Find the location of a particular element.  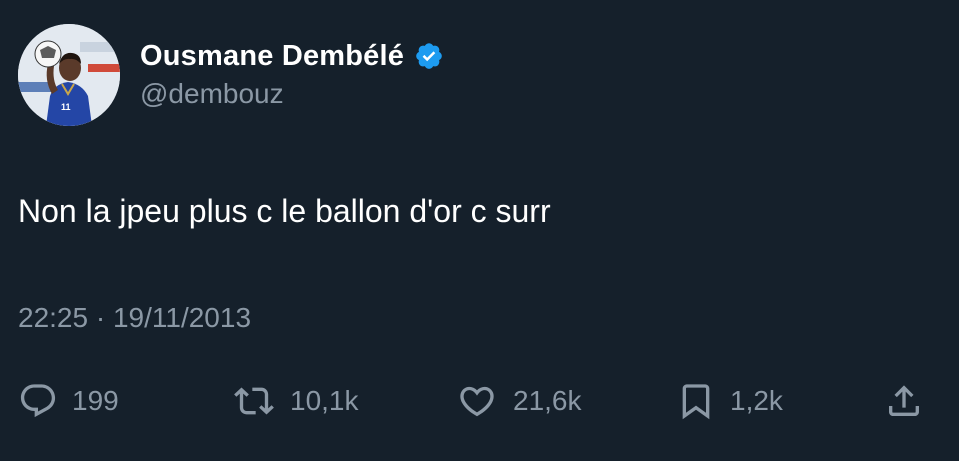

retweet-count: 10,1k is located at coordinates (324, 400).